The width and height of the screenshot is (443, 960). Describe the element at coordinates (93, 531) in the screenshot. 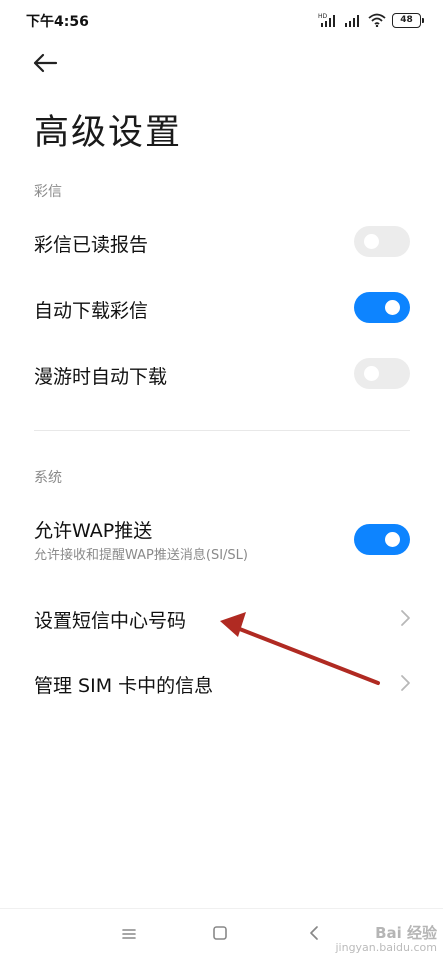

I see `setting-label: 允许WAP推送` at that location.